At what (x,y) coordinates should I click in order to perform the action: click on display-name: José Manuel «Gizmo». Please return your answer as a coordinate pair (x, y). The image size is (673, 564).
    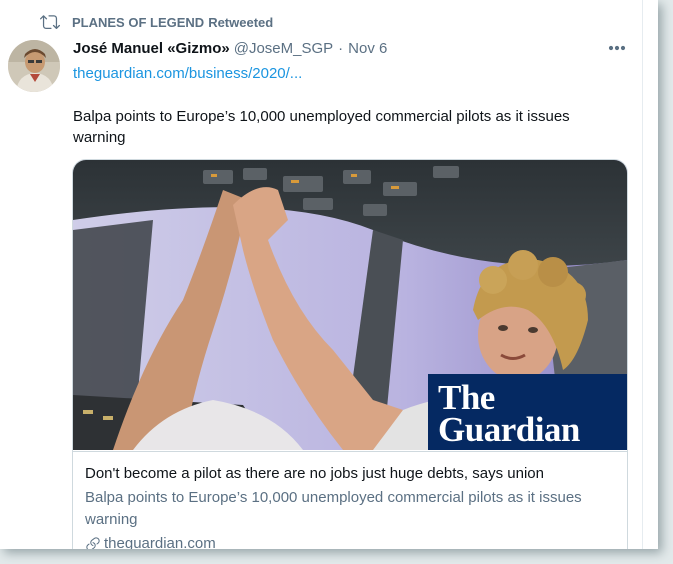
    Looking at the image, I should click on (151, 48).